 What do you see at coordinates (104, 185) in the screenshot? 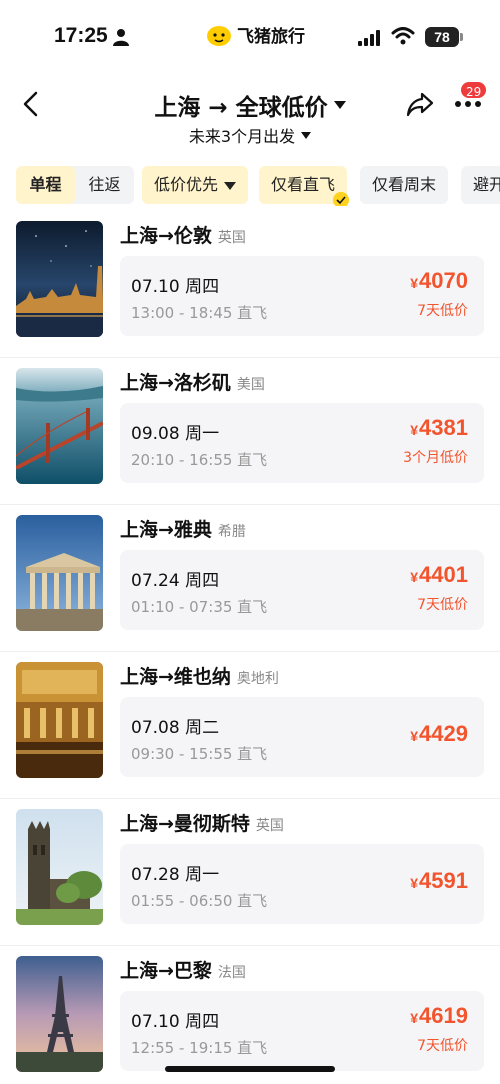
I see `trip-type-round-trip: 往返` at bounding box center [104, 185].